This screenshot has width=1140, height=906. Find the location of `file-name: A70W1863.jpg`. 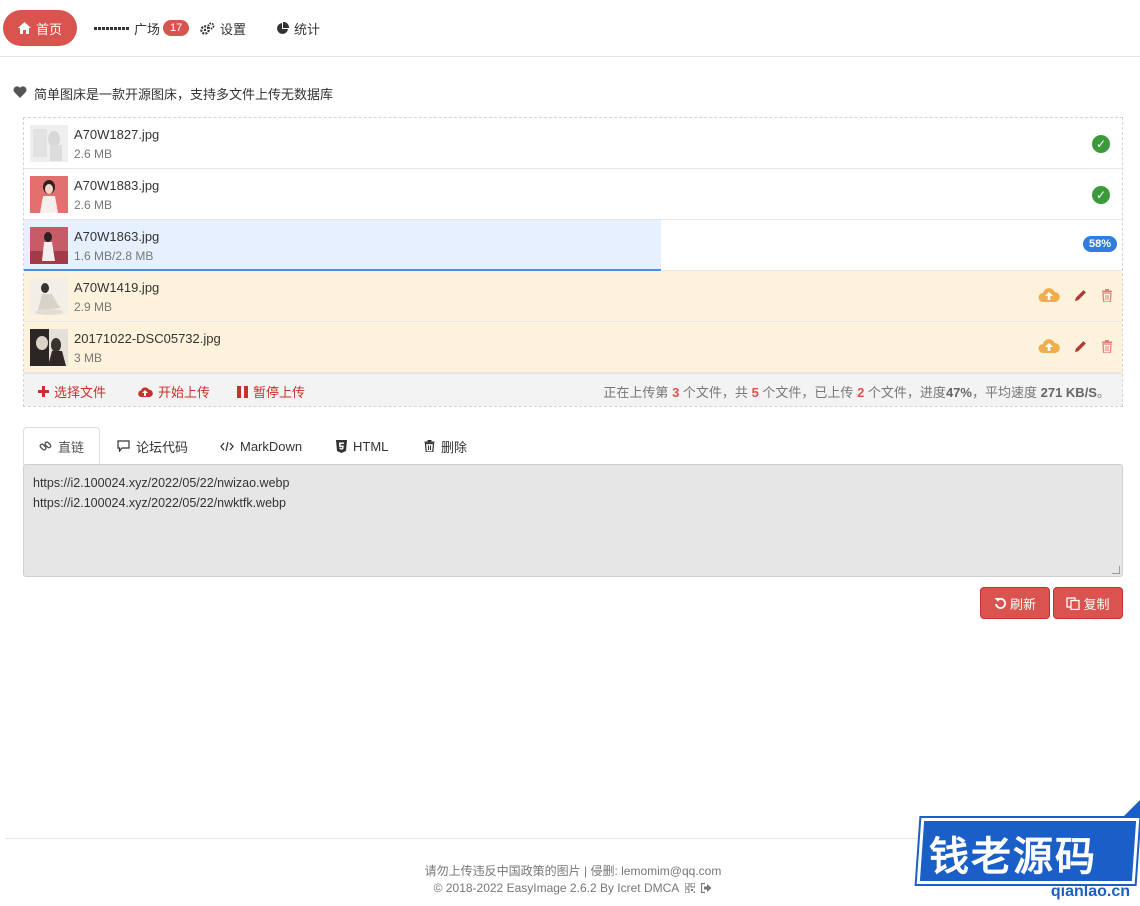

file-name: A70W1863.jpg is located at coordinates (117, 236).